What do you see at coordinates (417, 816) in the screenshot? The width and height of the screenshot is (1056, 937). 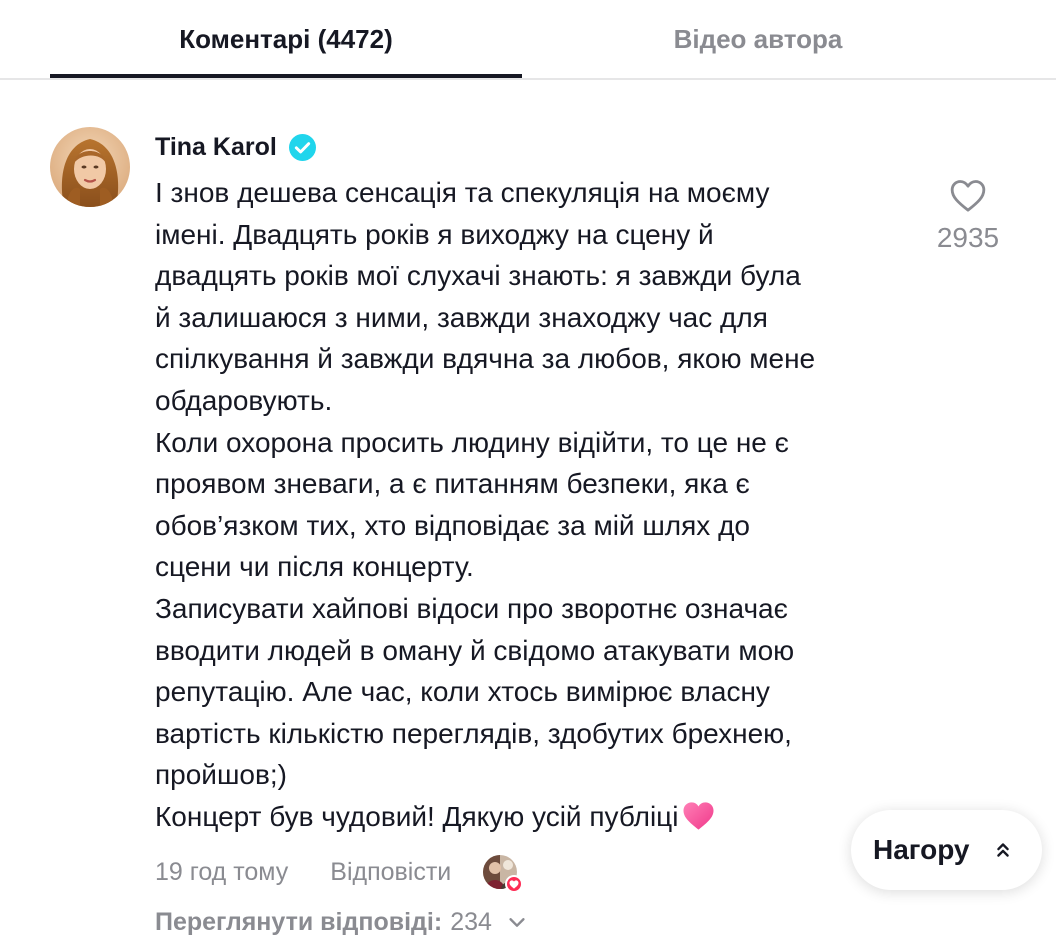 I see `comment-line-text: Концерт був чудовий! Дякую усій публіці` at bounding box center [417, 816].